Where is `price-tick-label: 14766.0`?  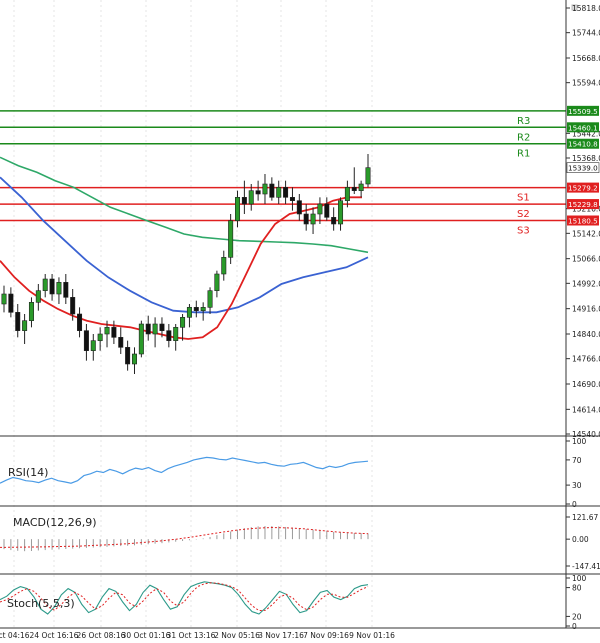
price-tick-label: 14766.0 is located at coordinates (586, 359).